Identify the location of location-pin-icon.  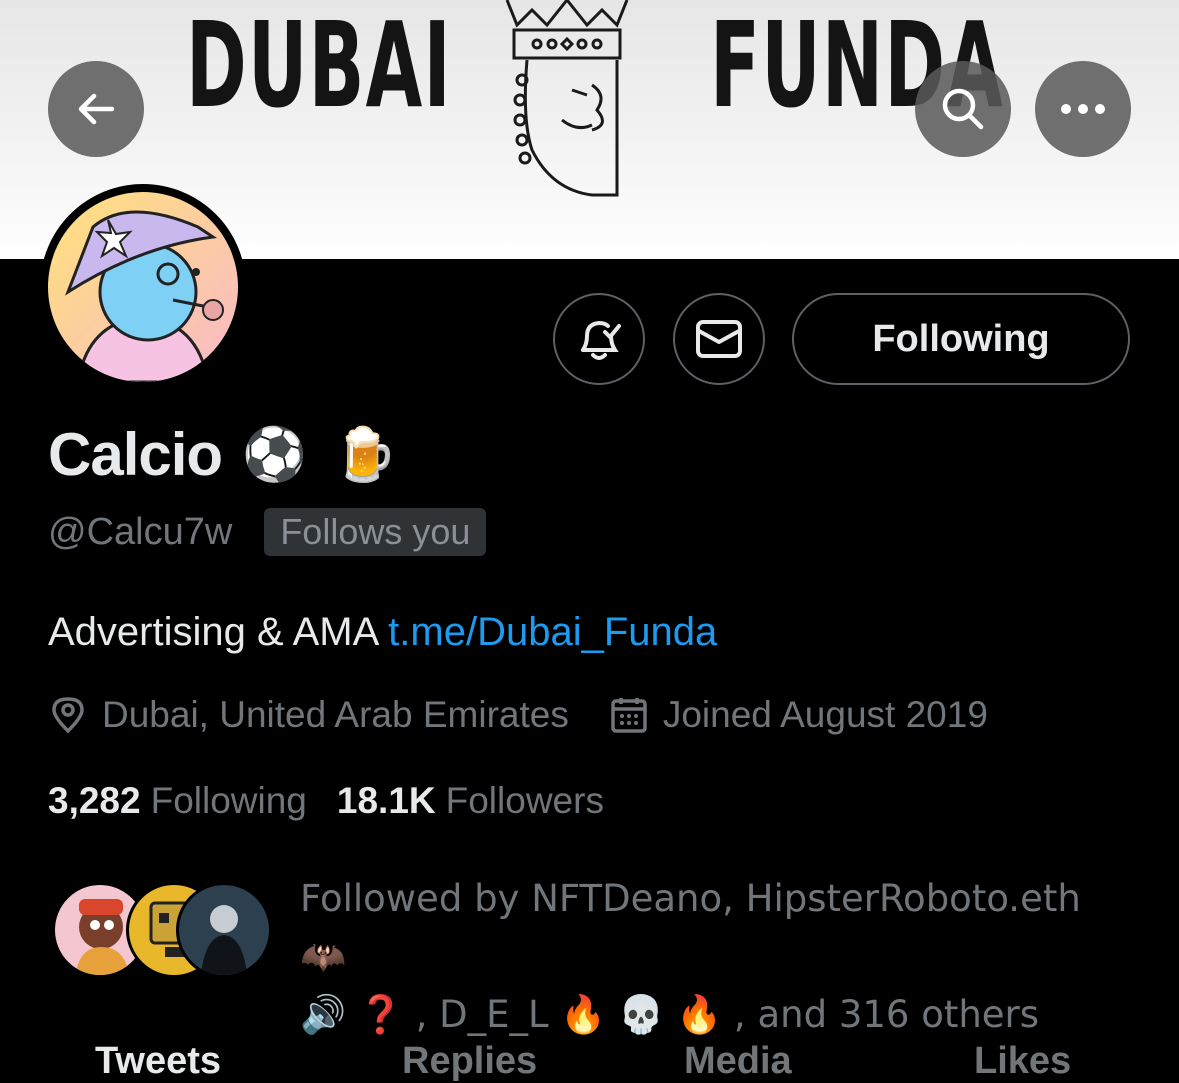
(68, 715).